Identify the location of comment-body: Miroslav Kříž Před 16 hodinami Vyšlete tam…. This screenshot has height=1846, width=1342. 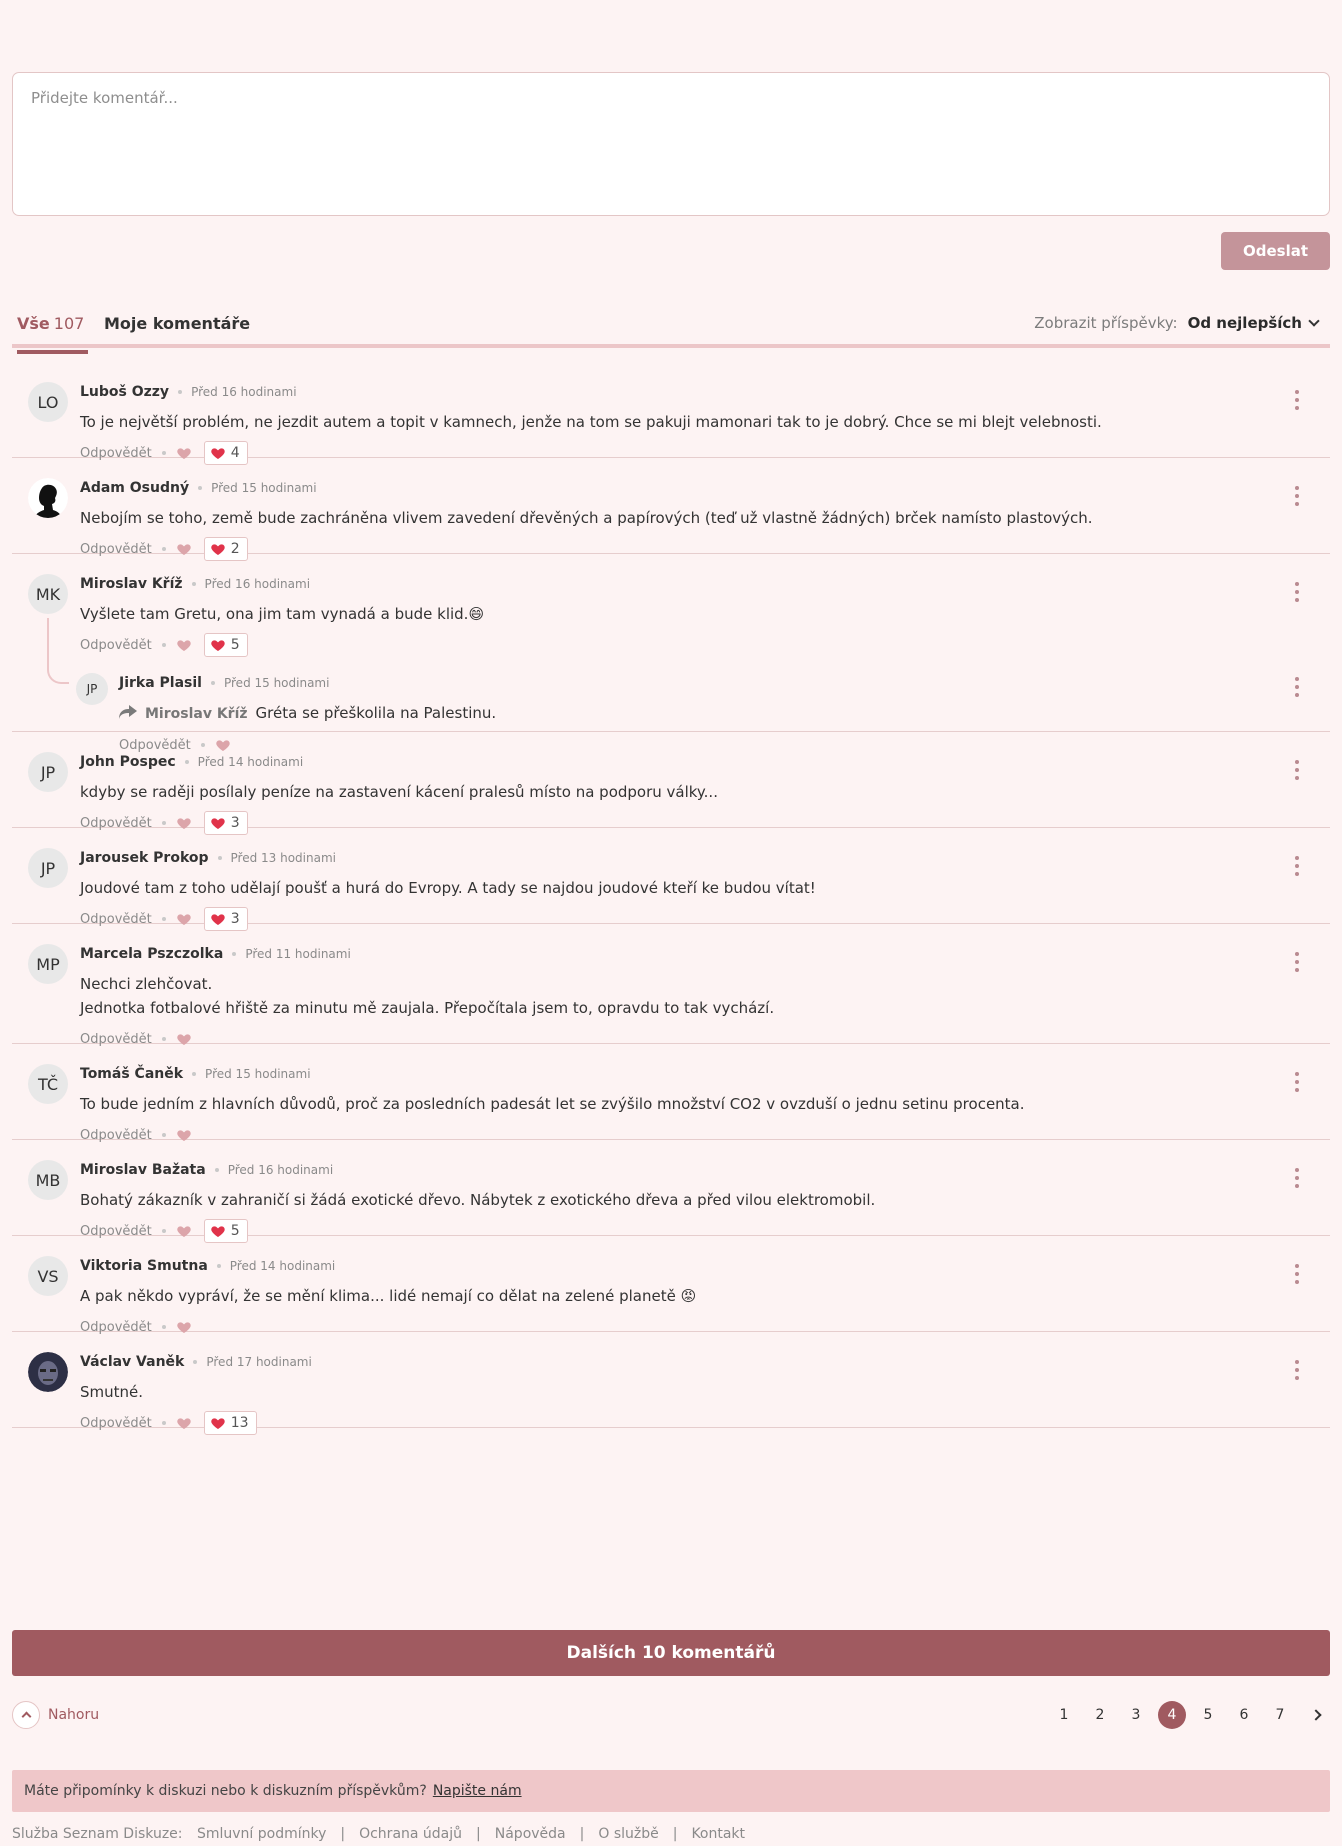
(703, 666).